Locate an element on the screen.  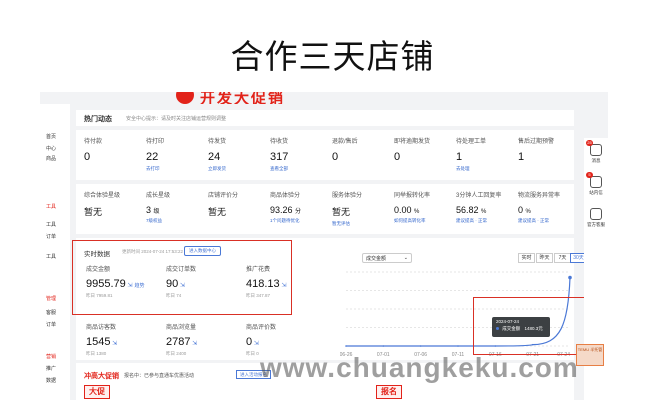
order-stat: 即将逾期发货 0 is located at coordinates (412, 151).